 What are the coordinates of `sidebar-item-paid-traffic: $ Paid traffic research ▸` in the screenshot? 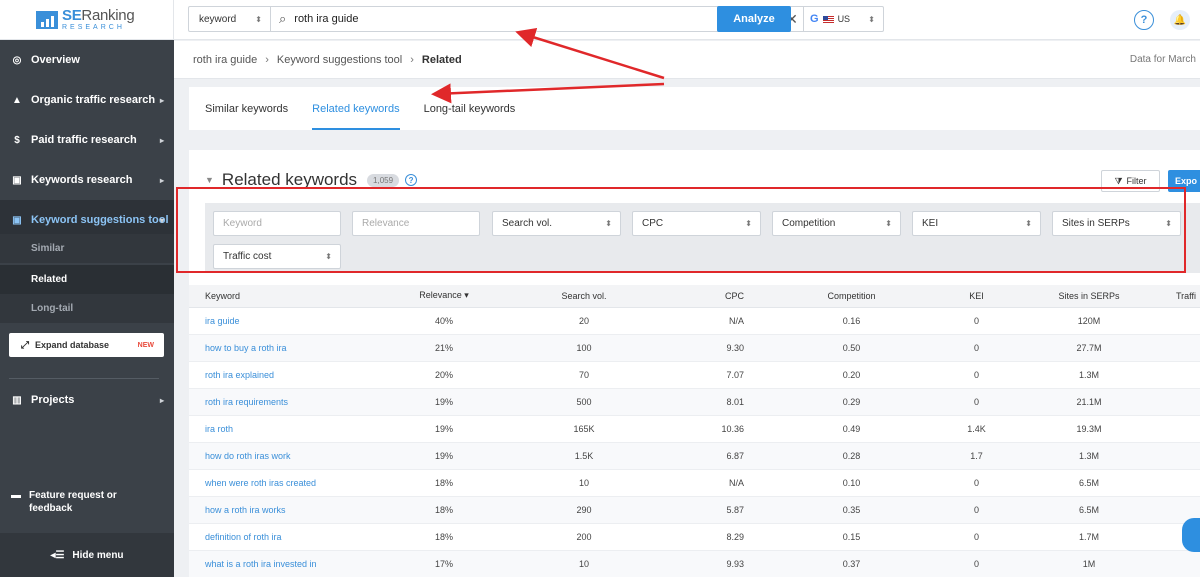 It's located at (87, 140).